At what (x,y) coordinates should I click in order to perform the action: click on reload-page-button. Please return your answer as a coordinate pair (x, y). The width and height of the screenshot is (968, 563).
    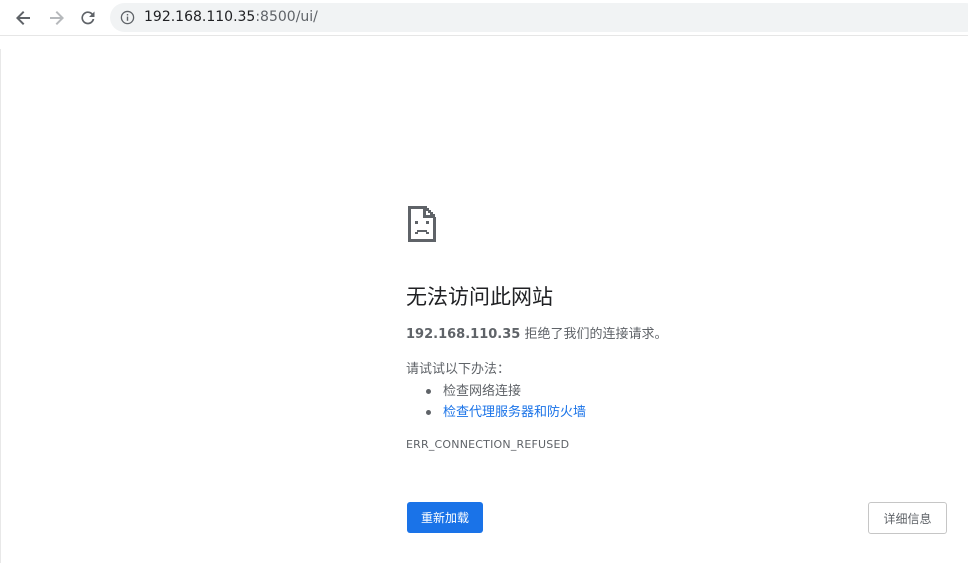
    Looking at the image, I should click on (88, 18).